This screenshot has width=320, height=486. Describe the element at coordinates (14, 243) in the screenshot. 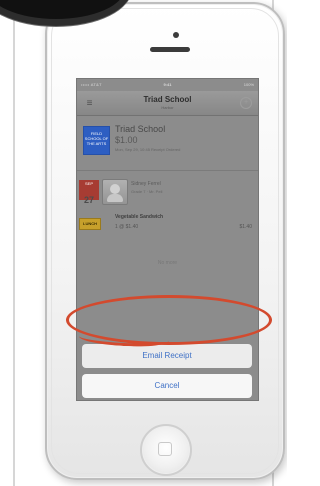

I see `left-frame-line` at that location.